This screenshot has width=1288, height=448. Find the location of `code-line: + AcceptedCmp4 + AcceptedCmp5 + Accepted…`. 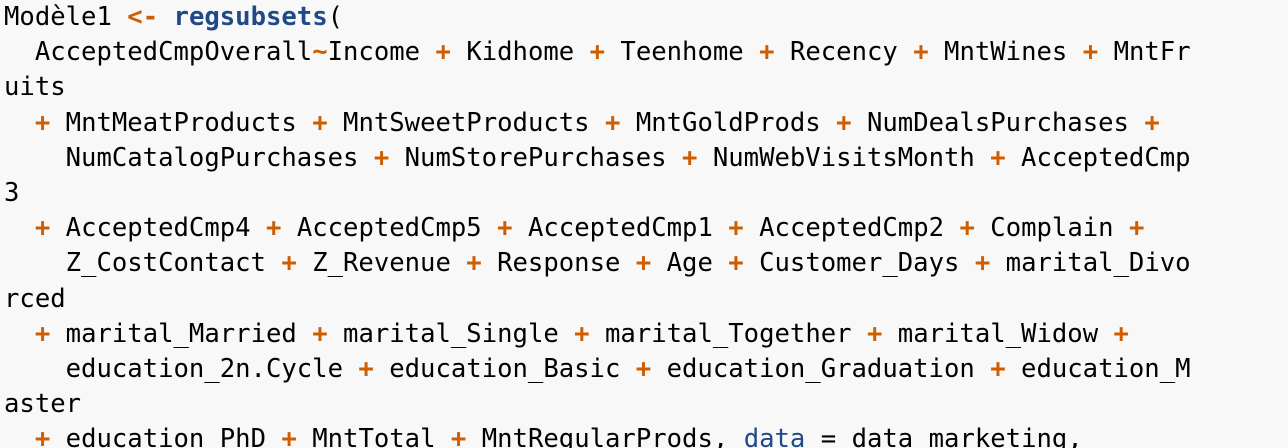

code-line: + AcceptedCmp4 + AcceptedCmp5 + Accepted… is located at coordinates (646, 228).